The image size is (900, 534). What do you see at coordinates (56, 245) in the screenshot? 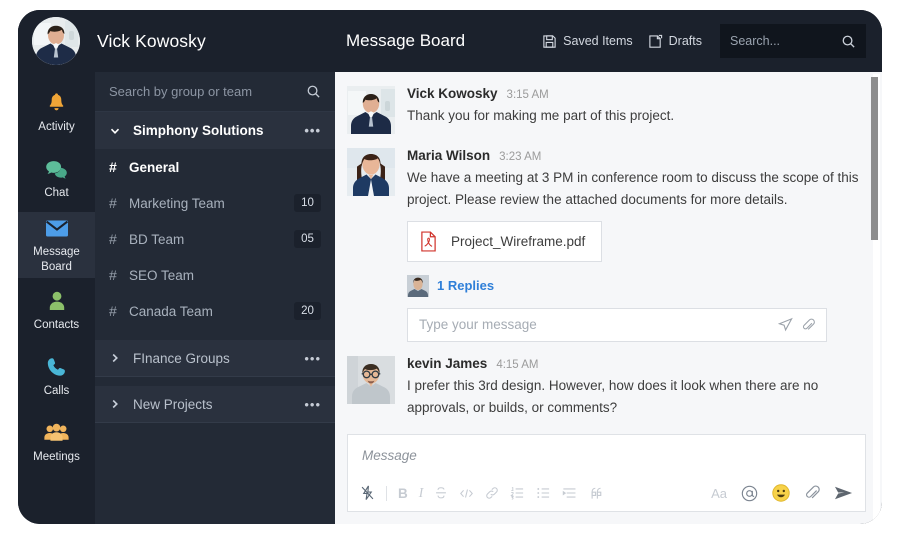
I see `sidebar-item-message-board: Message Board` at bounding box center [56, 245].